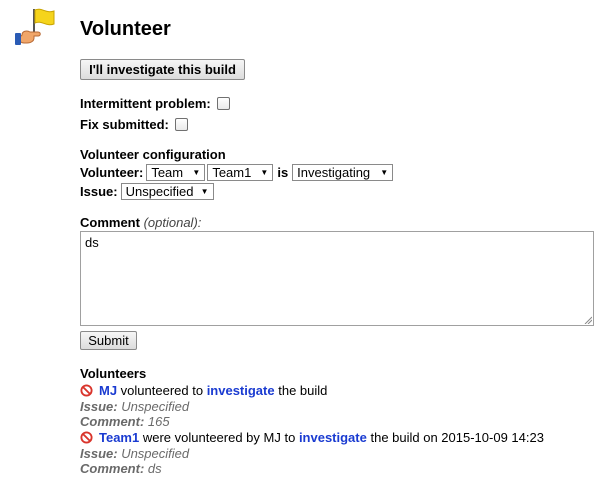 This screenshot has width=611, height=494. I want to click on entry-comment: Comment: 165, so click(125, 421).